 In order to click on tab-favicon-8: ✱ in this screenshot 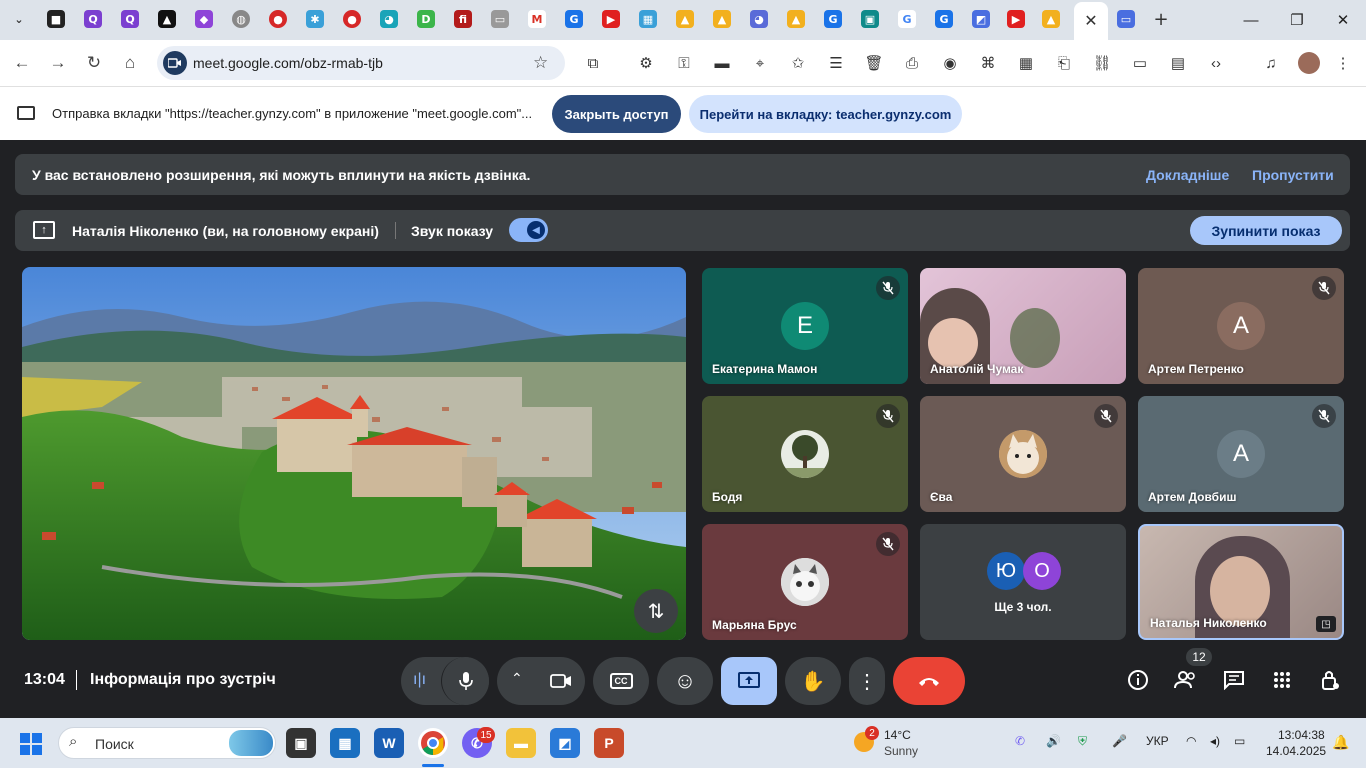, I will do `click(315, 19)`.